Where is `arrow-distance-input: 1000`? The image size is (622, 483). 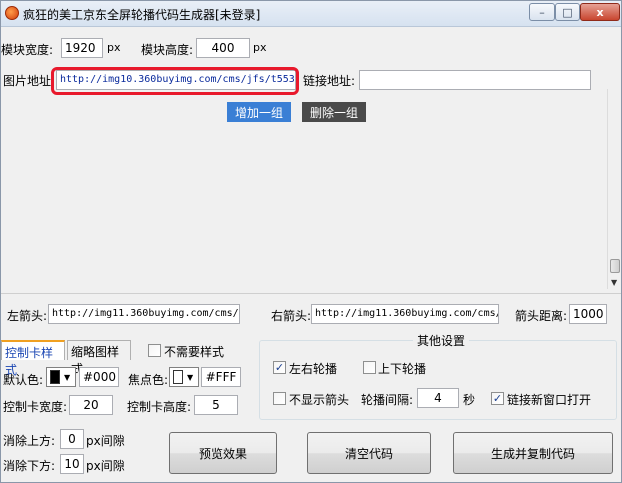
arrow-distance-input: 1000 is located at coordinates (588, 314).